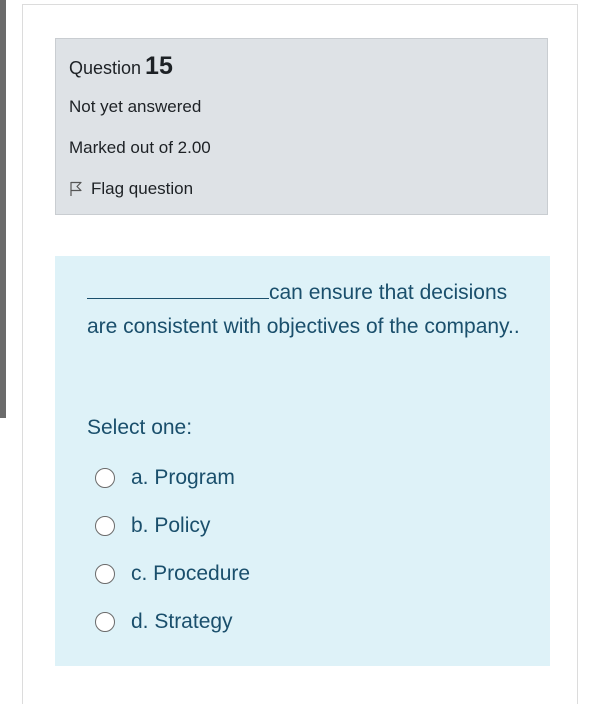  What do you see at coordinates (105, 526) in the screenshot?
I see `option-b-radio` at bounding box center [105, 526].